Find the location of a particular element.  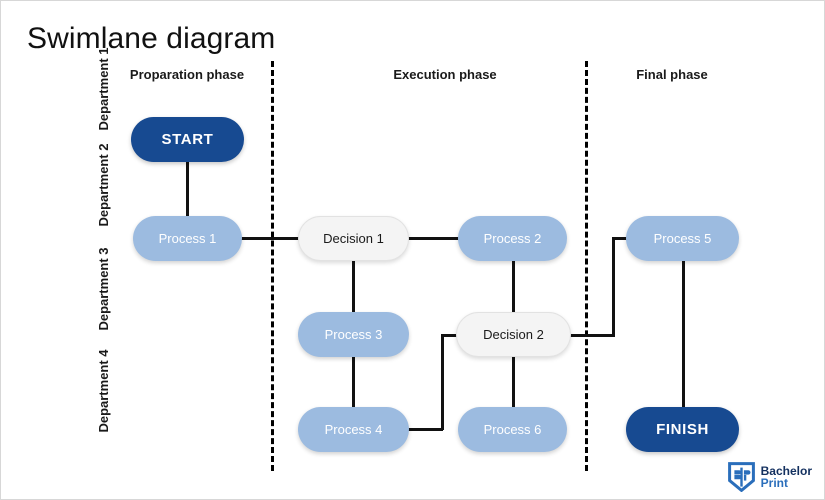

connector-decision2-to-process6 is located at coordinates (513, 382).